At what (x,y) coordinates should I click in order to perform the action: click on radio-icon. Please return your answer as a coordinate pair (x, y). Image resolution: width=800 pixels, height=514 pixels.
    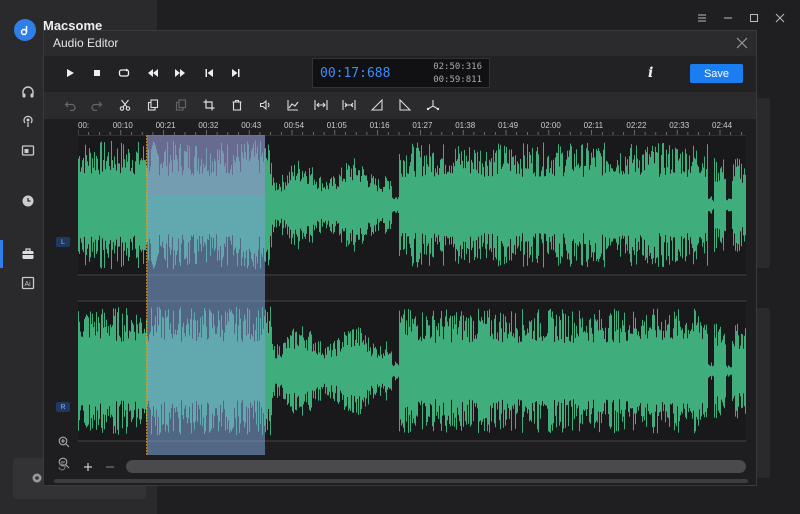
    Looking at the image, I should click on (28, 150).